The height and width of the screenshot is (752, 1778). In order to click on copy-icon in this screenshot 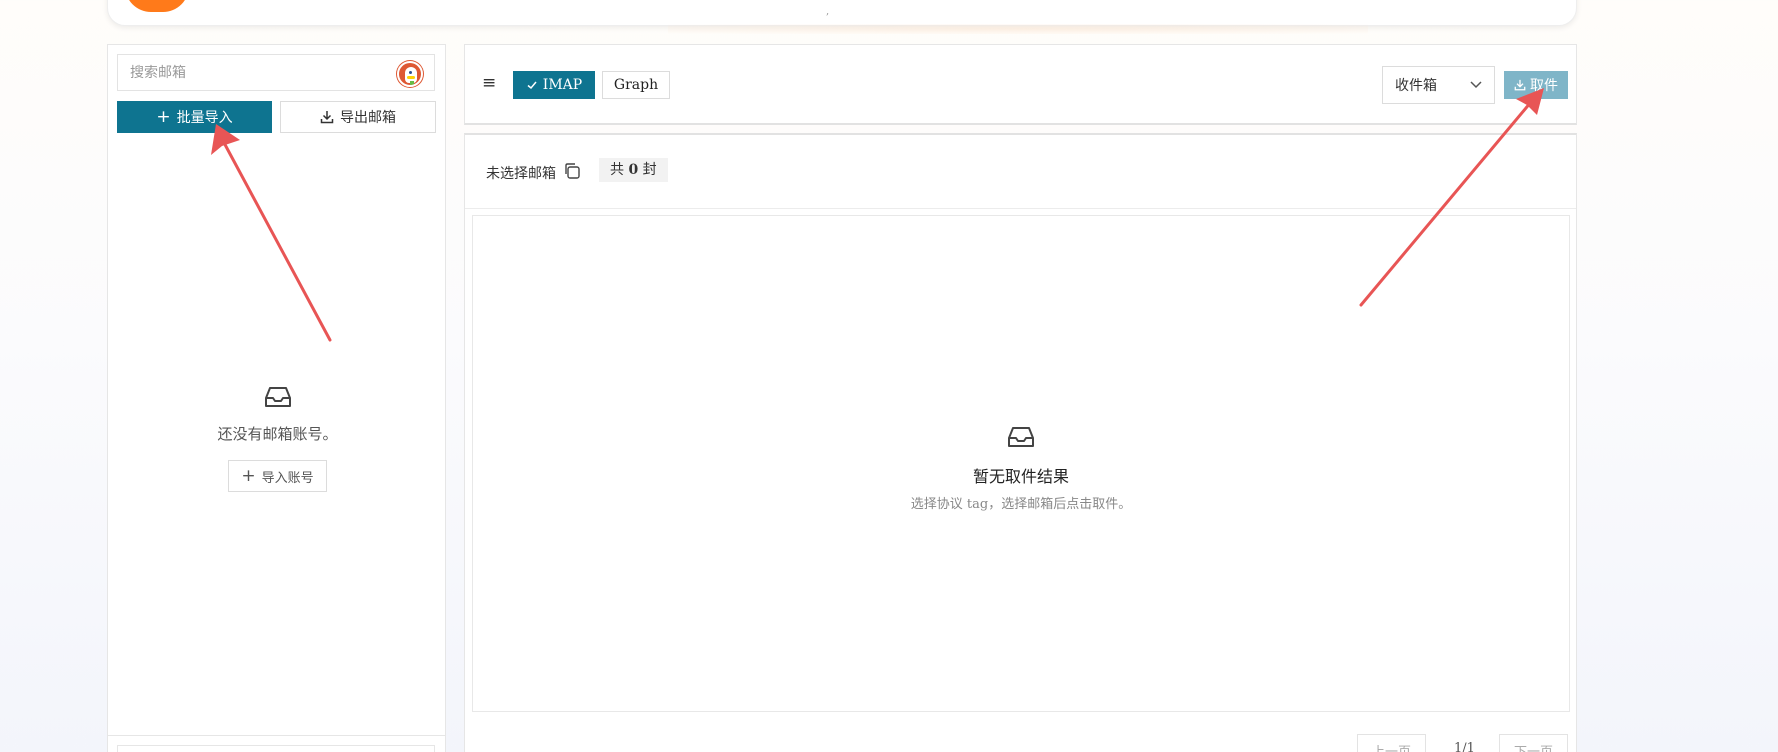, I will do `click(572, 171)`.